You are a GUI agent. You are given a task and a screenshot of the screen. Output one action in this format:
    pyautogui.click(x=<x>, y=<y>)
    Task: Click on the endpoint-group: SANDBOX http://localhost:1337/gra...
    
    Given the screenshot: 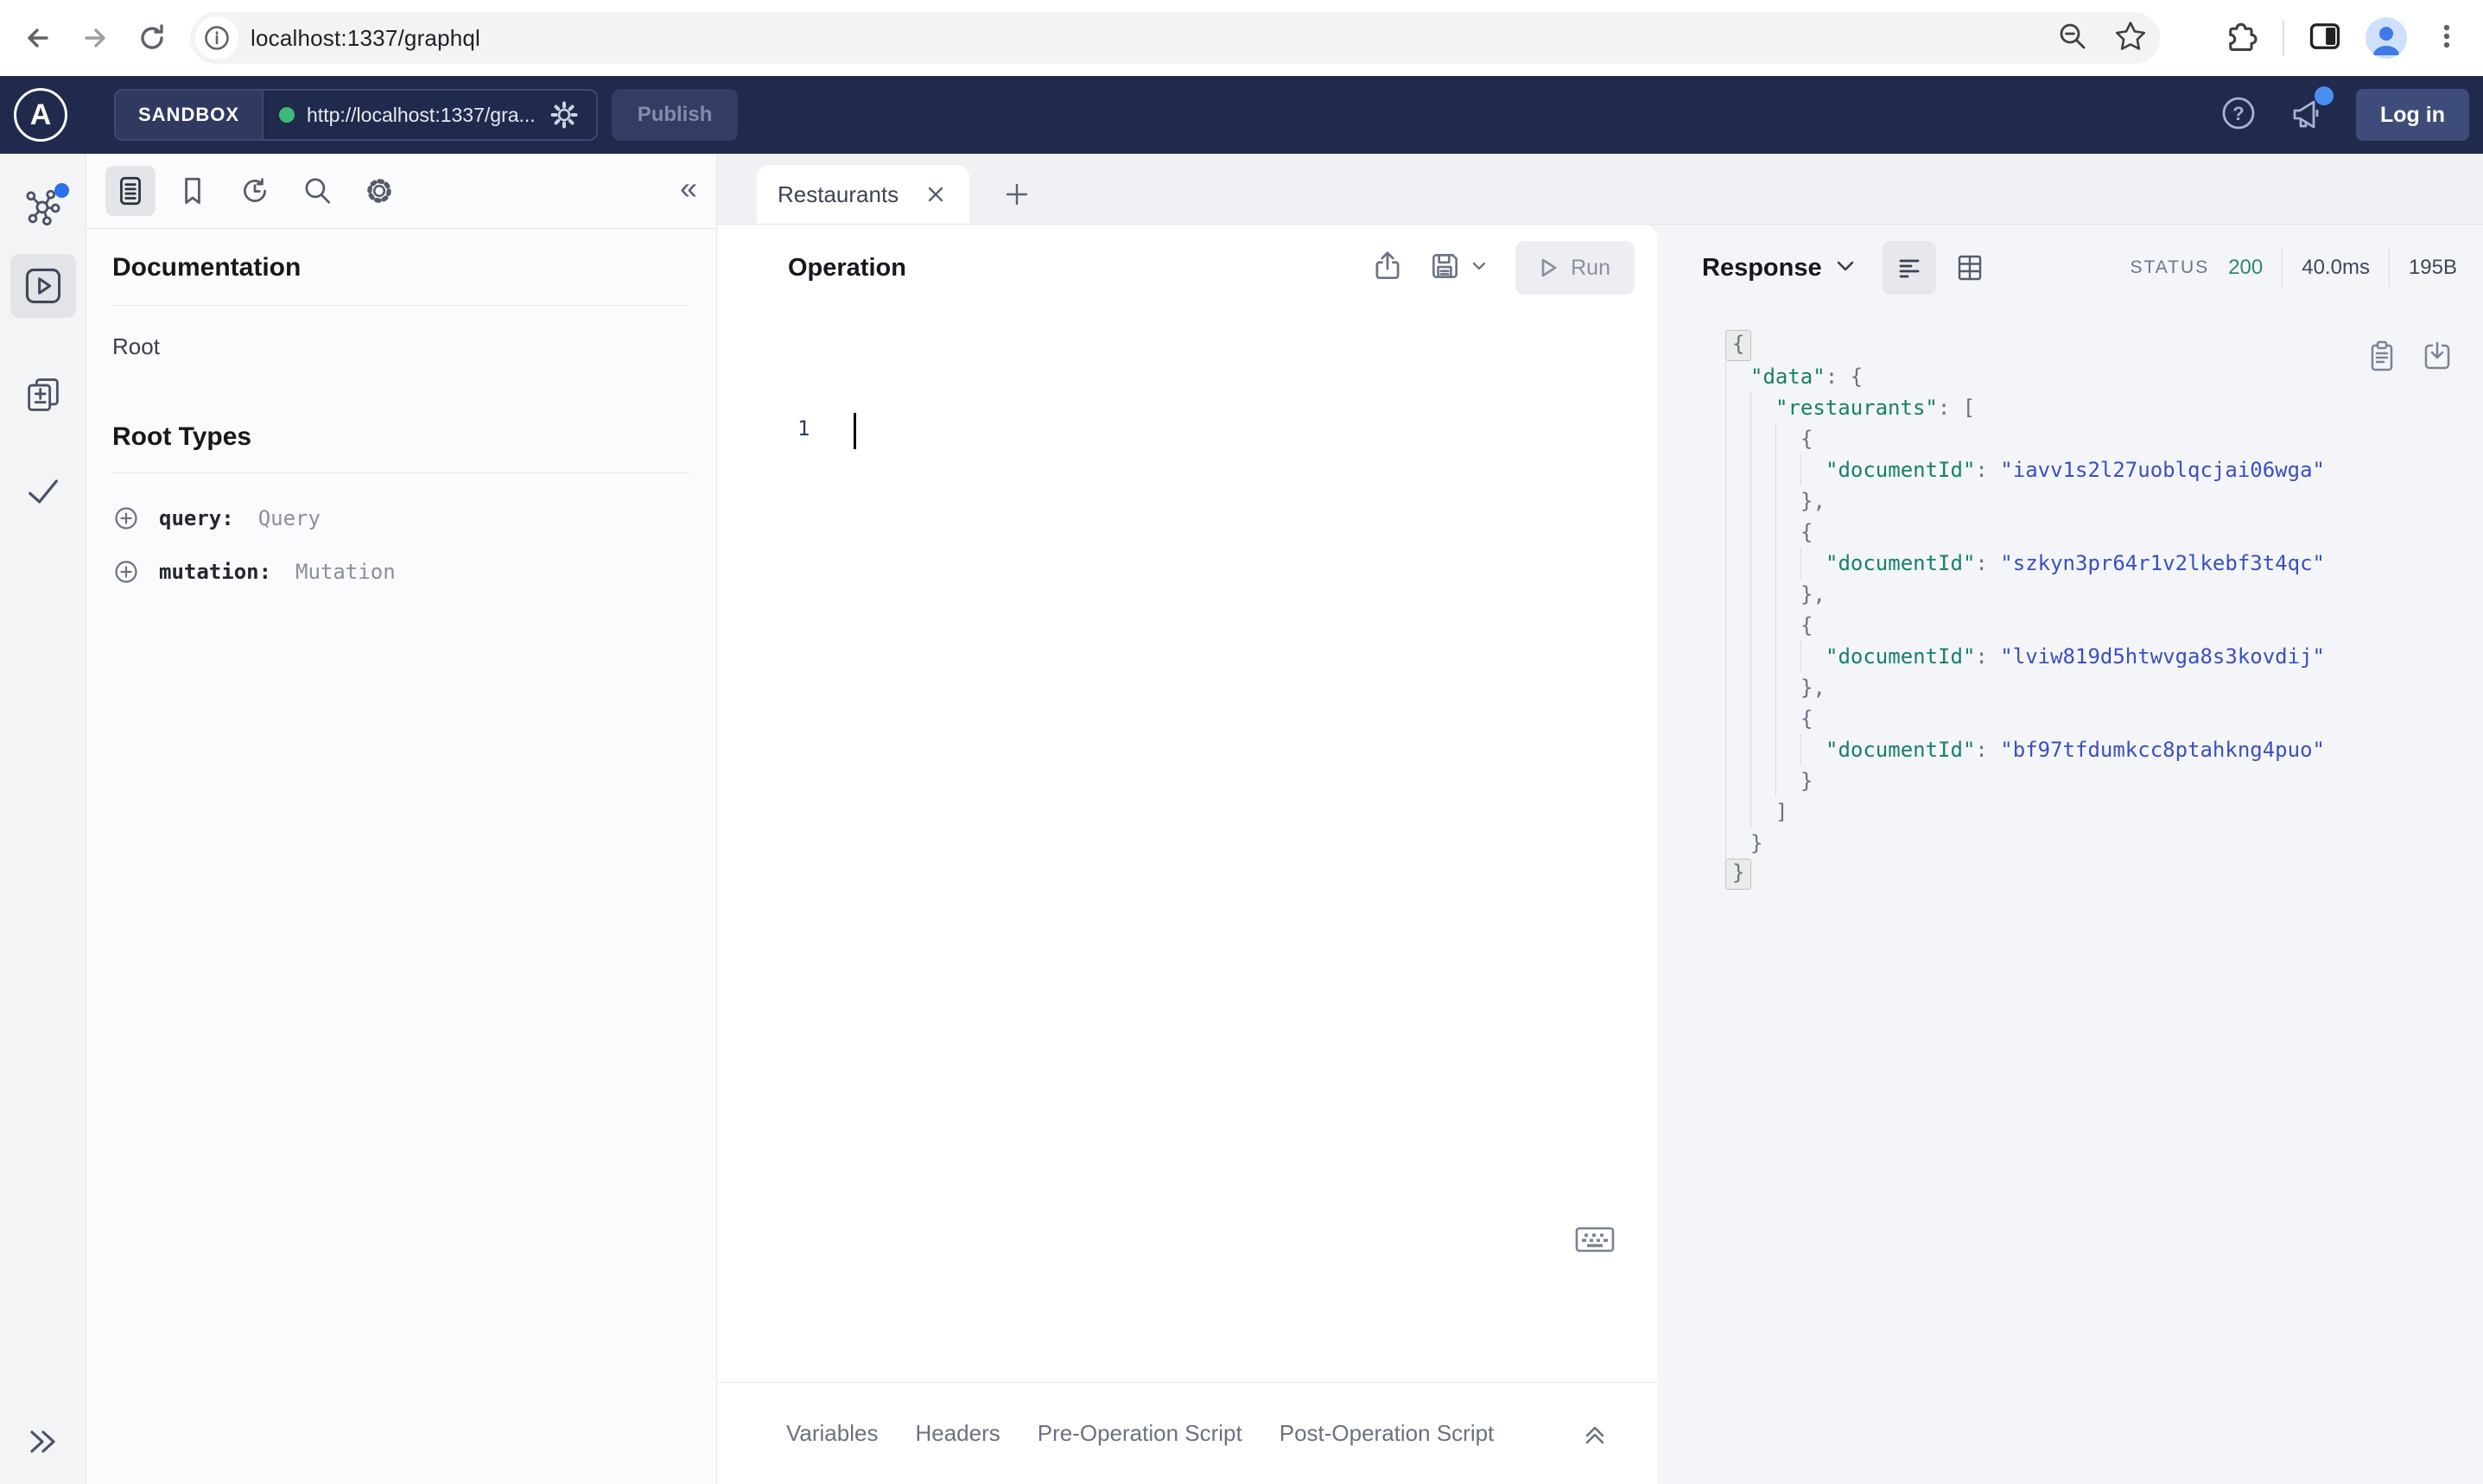 What is the action you would take?
    pyautogui.click(x=356, y=115)
    